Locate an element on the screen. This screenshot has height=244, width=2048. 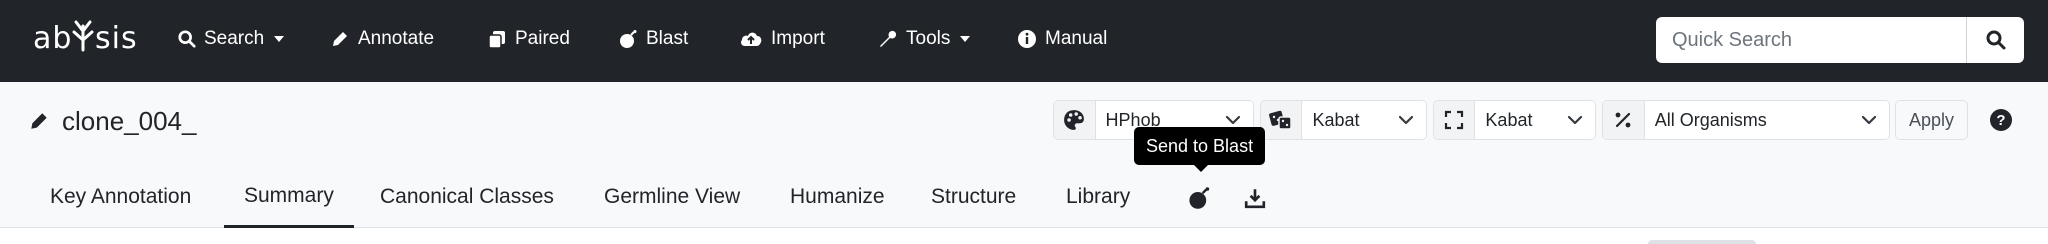
send-to-blast-tooltip: Send to Blast is located at coordinates (1200, 146).